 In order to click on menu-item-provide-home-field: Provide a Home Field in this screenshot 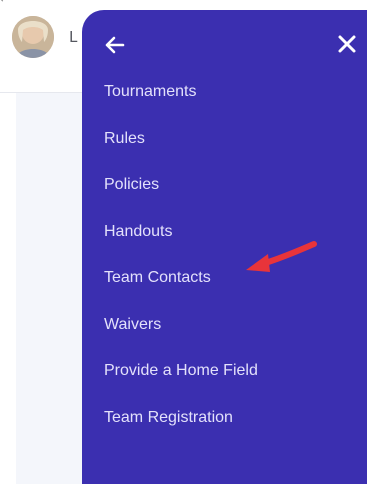, I will do `click(181, 382)`.